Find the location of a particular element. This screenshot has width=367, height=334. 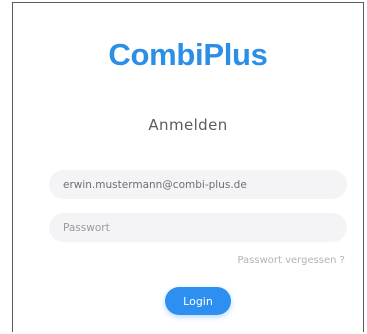

login-button: Login is located at coordinates (198, 301).